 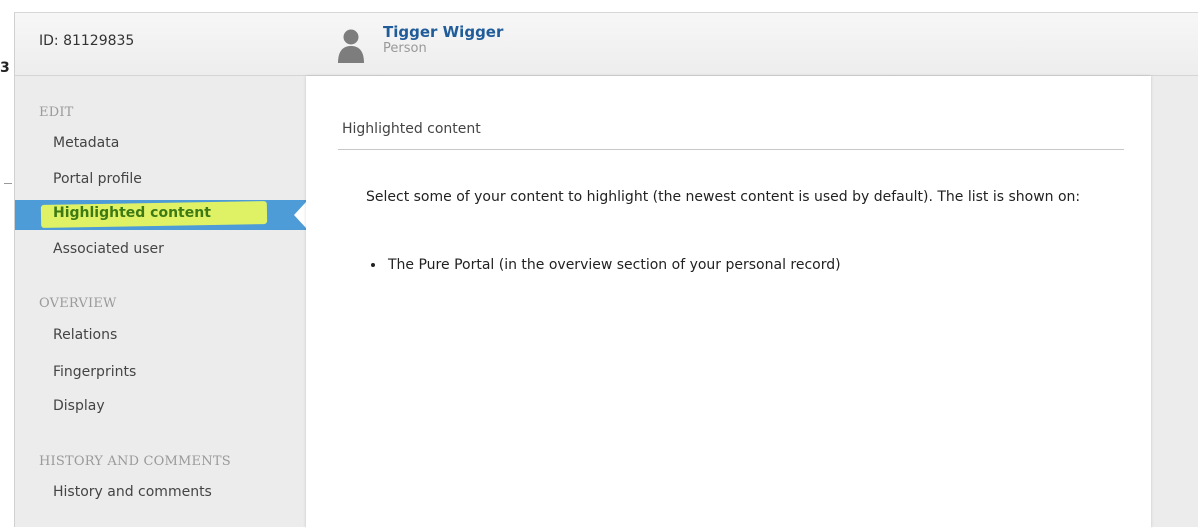 I want to click on sidebar-item-highlighted-content: Highlighted content, so click(x=160, y=215).